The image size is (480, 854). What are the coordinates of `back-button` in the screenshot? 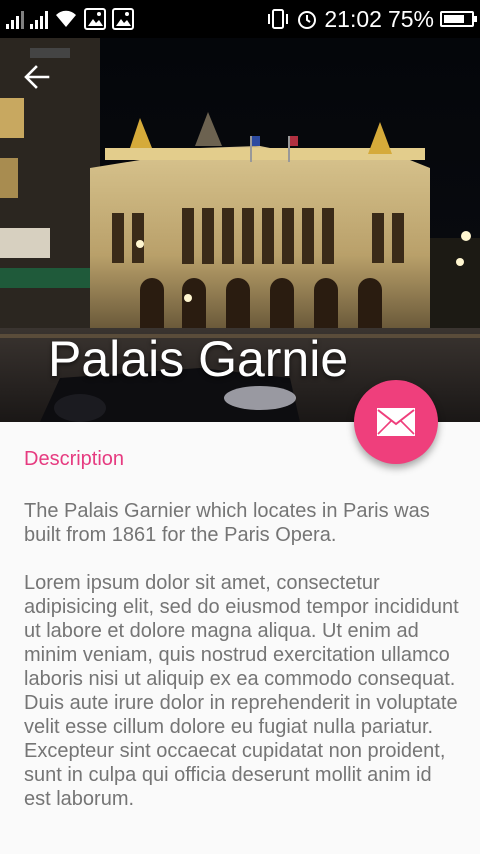 It's located at (42, 82).